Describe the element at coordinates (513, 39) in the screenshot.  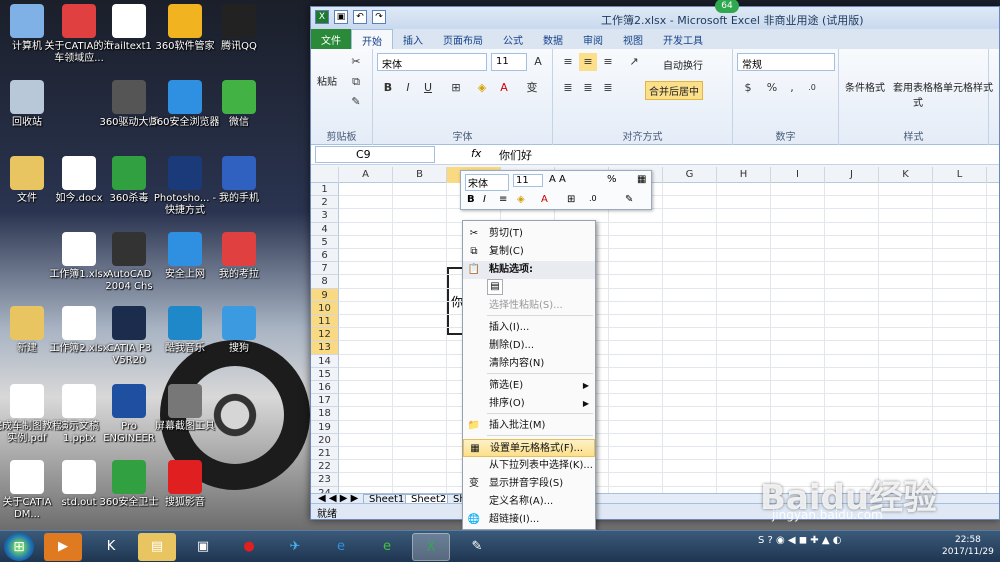
I see `ribbon-tab: 公式` at that location.